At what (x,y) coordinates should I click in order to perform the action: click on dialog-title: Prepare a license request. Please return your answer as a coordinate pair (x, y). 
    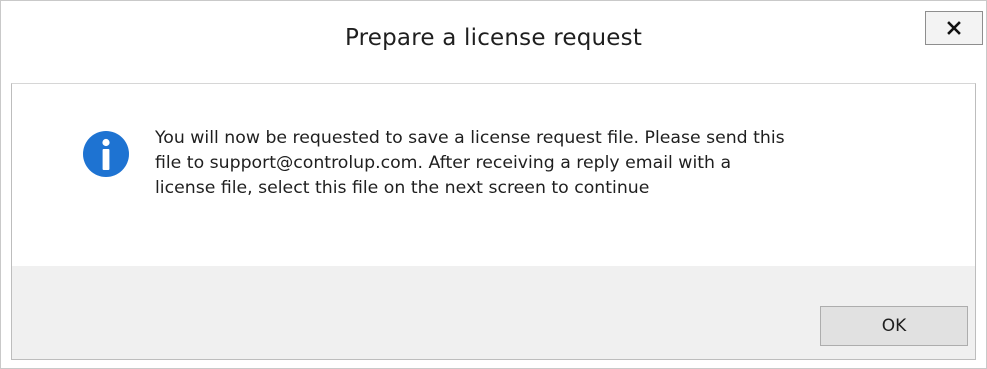
    Looking at the image, I should click on (493, 38).